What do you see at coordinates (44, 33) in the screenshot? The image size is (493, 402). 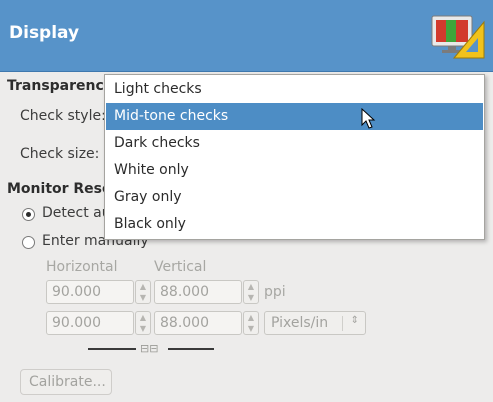 I see `page-title: Display` at bounding box center [44, 33].